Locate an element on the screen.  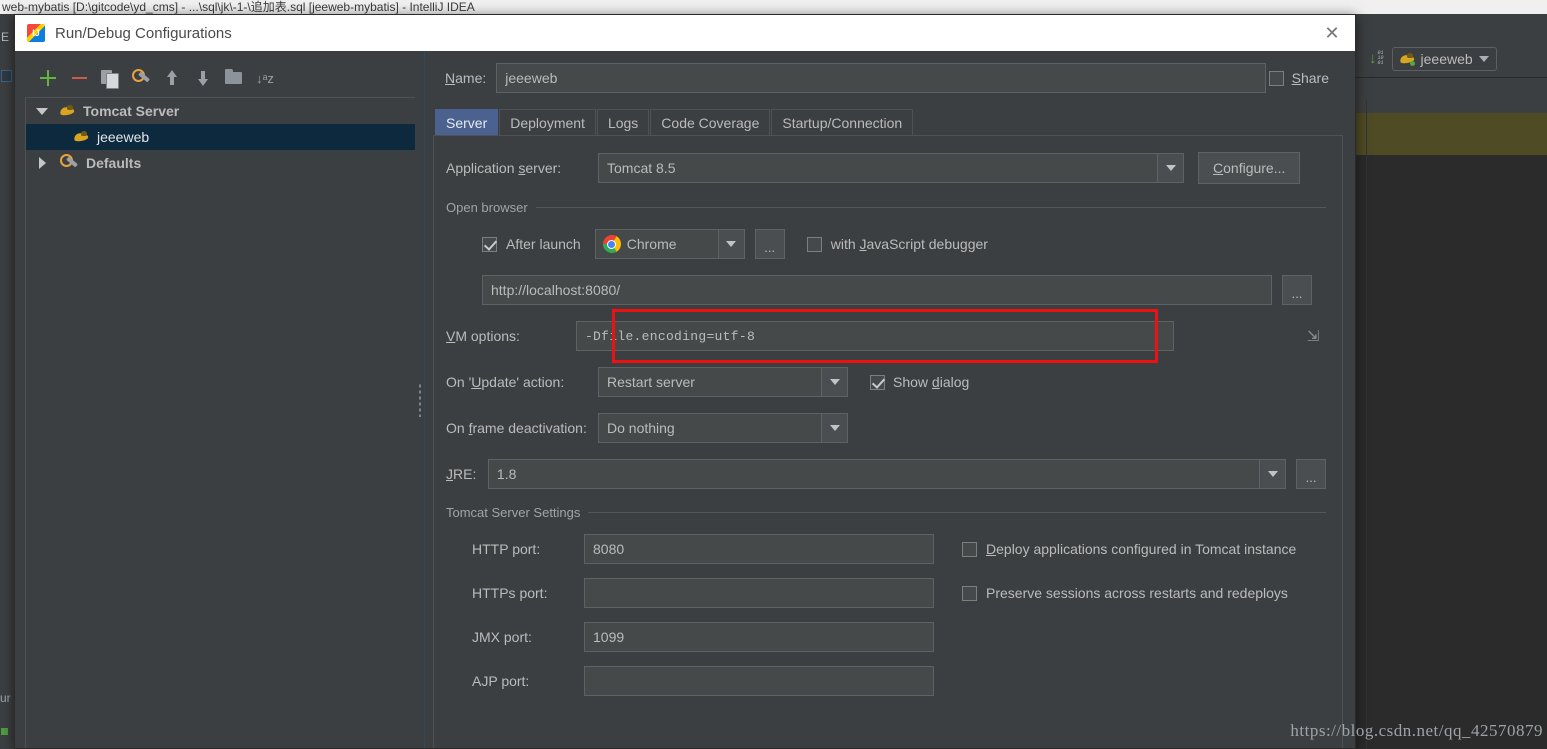
ide-editor-area is located at coordinates (1451, 452).